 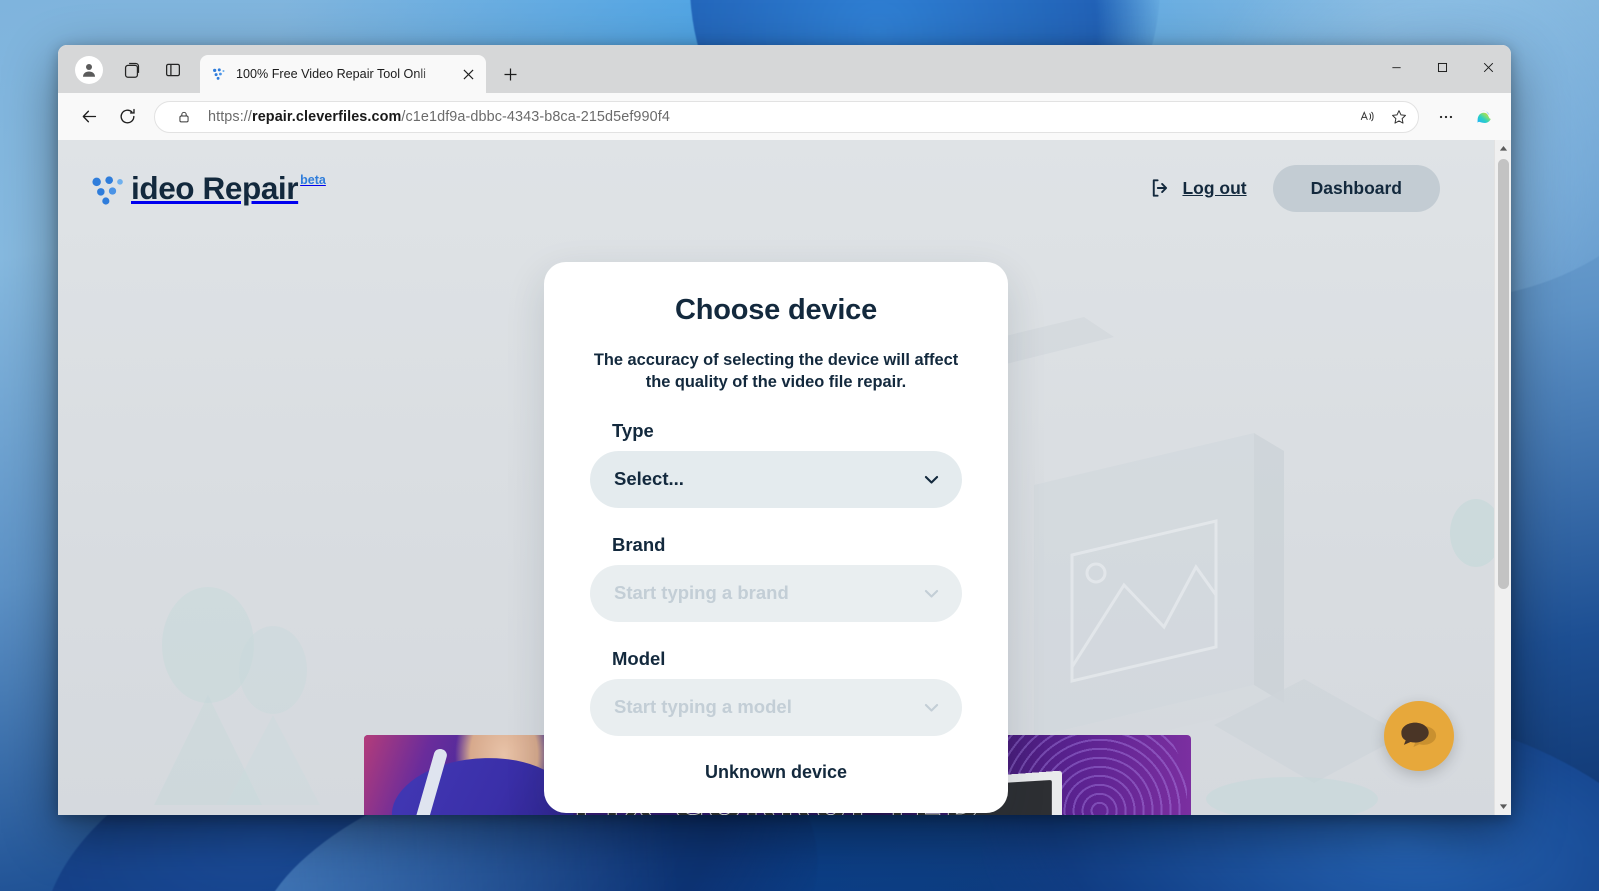 What do you see at coordinates (703, 707) in the screenshot?
I see `model-input-placeholder: Start typing a model` at bounding box center [703, 707].